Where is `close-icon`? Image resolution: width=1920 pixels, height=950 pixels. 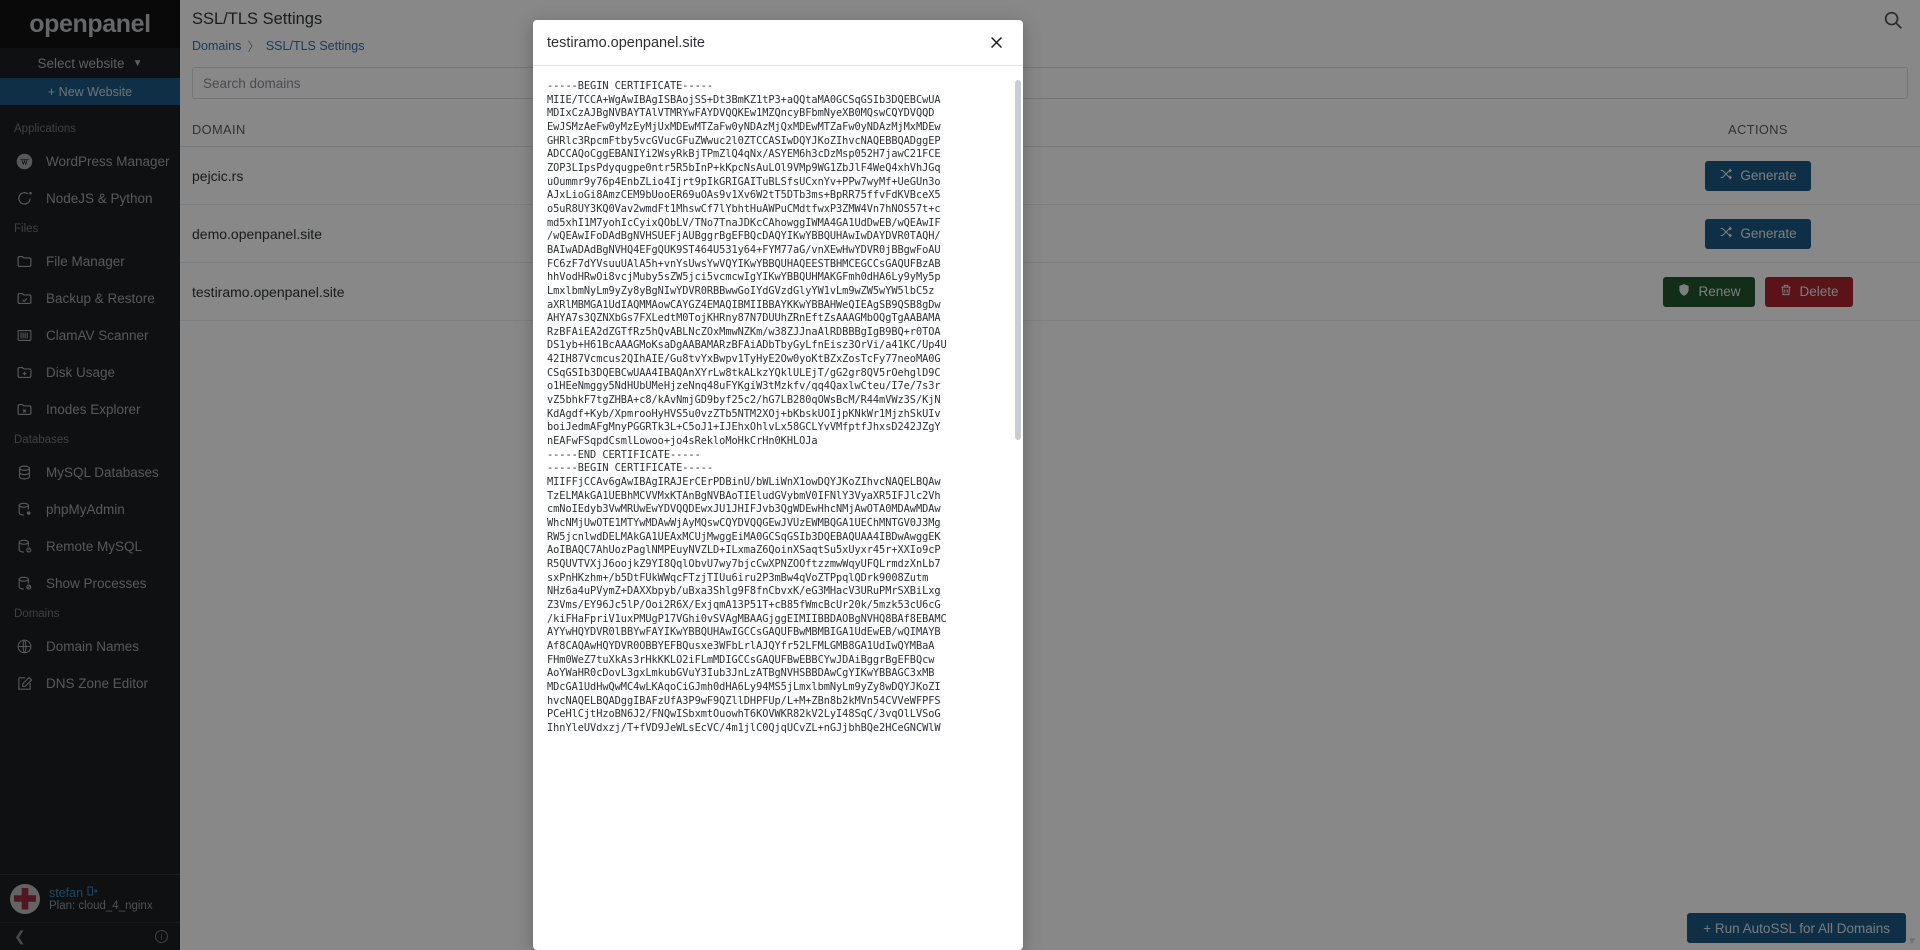 close-icon is located at coordinates (996, 43).